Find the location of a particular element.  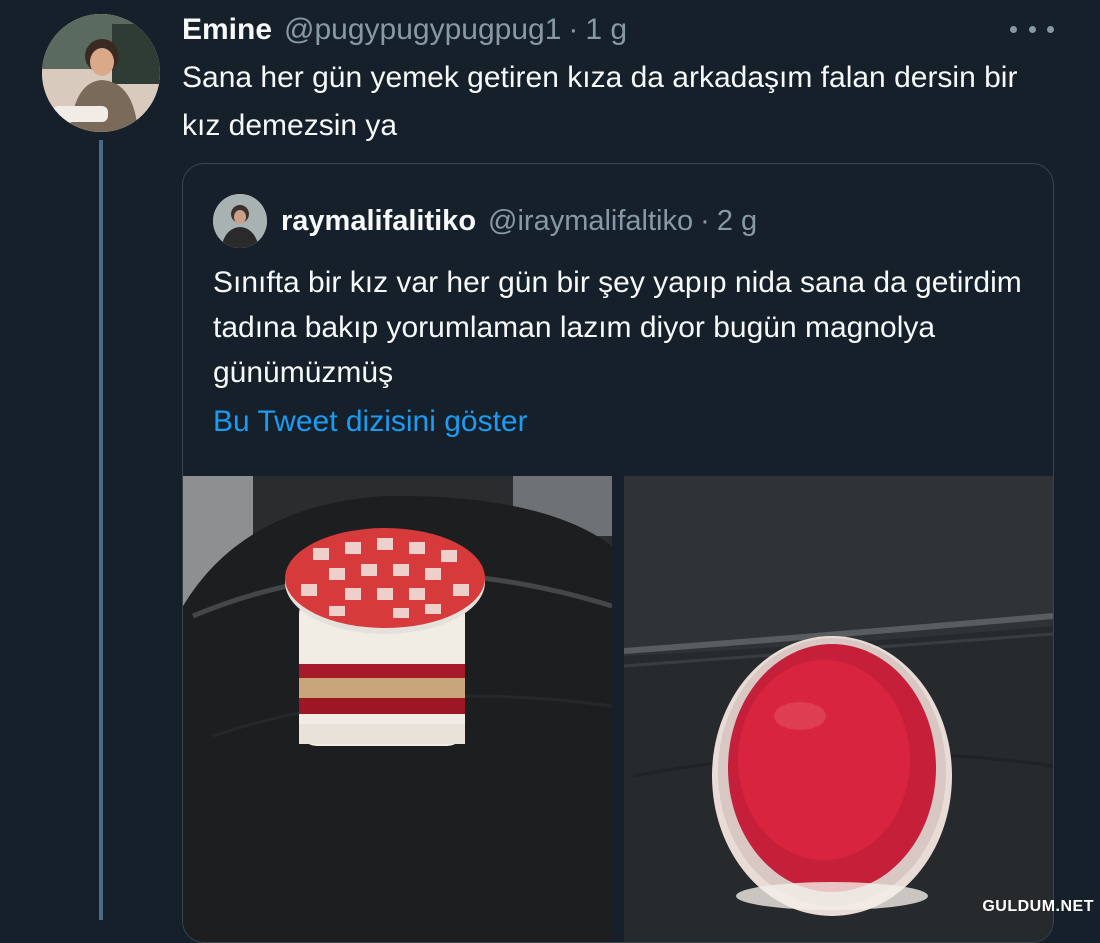

author-handle: @pugypugypugpug1 is located at coordinates (422, 30).